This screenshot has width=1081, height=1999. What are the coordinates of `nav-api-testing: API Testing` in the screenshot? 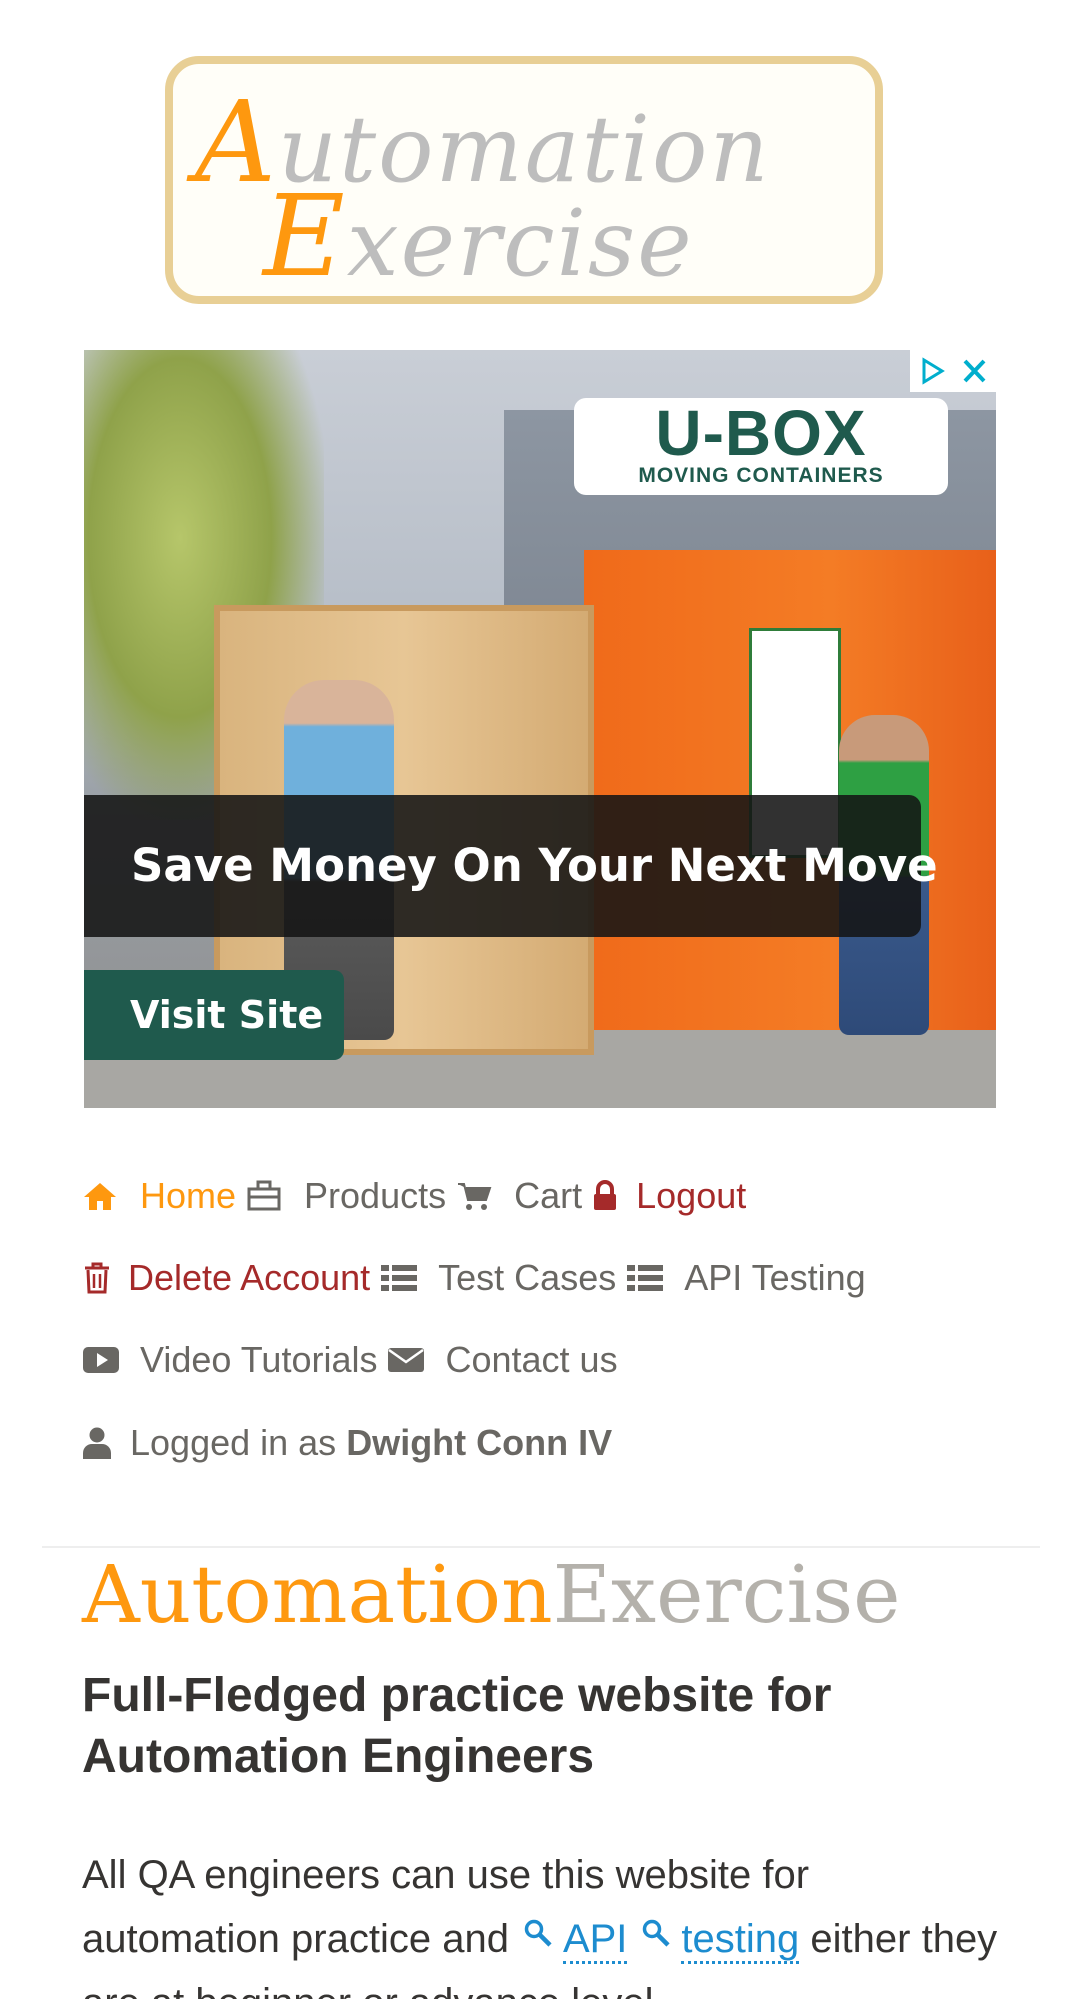 It's located at (746, 1278).